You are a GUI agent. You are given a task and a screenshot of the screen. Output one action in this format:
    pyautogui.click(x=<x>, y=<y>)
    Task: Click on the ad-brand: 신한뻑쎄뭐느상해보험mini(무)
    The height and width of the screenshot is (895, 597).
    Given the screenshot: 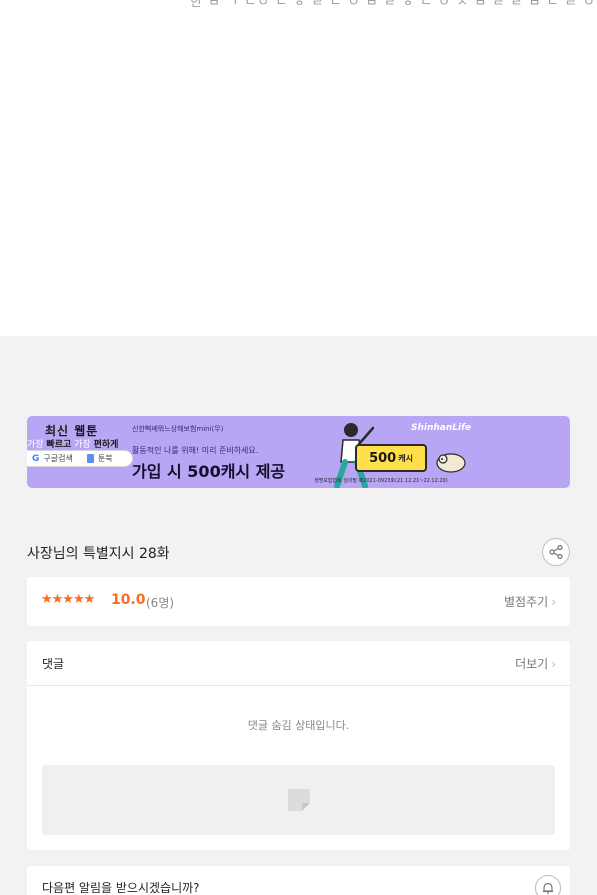 What is the action you would take?
    pyautogui.click(x=178, y=429)
    